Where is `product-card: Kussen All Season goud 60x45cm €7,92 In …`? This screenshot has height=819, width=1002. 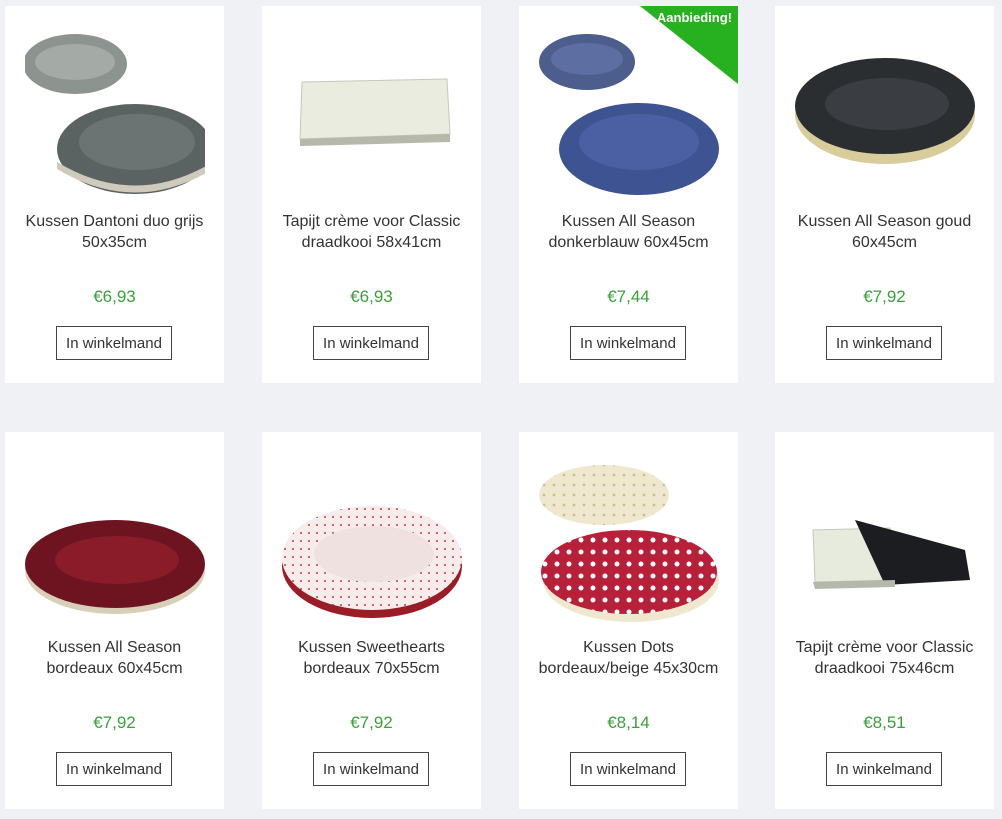 product-card: Kussen All Season goud 60x45cm €7,92 In … is located at coordinates (884, 194).